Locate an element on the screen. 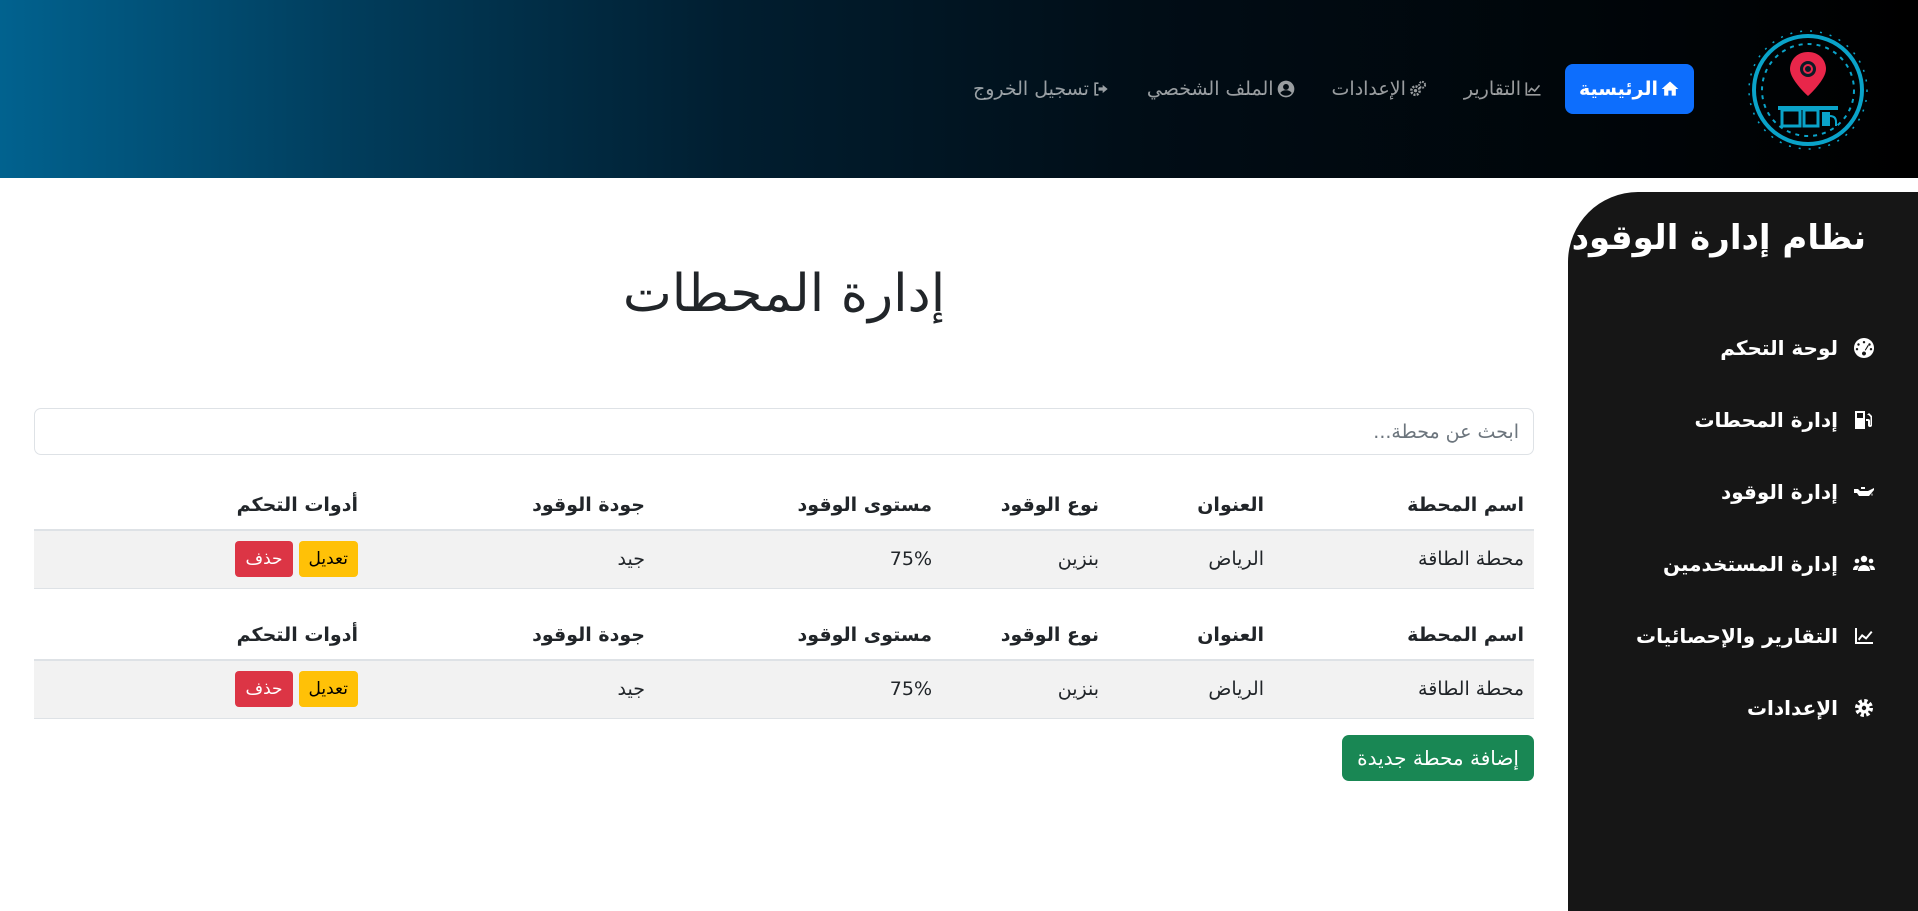 This screenshot has width=1918, height=911. nav-home: الرئيسية is located at coordinates (1629, 89).